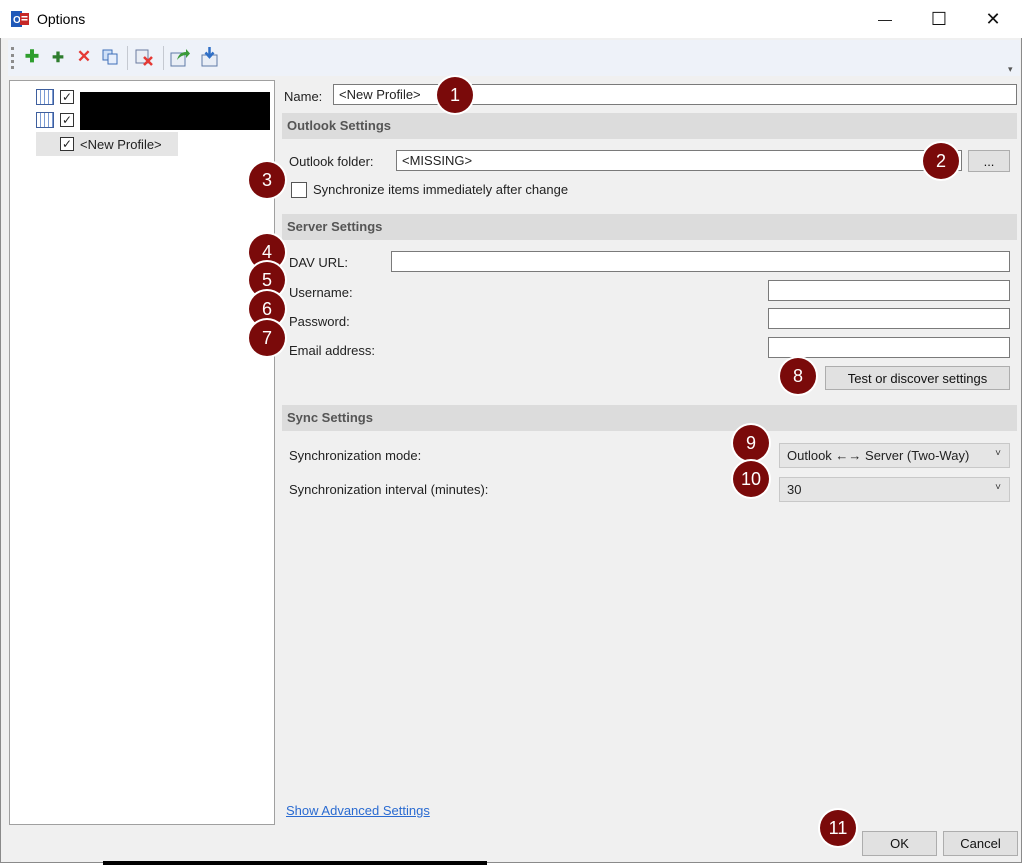  What do you see at coordinates (319, 321) in the screenshot?
I see `password-label: Password:` at bounding box center [319, 321].